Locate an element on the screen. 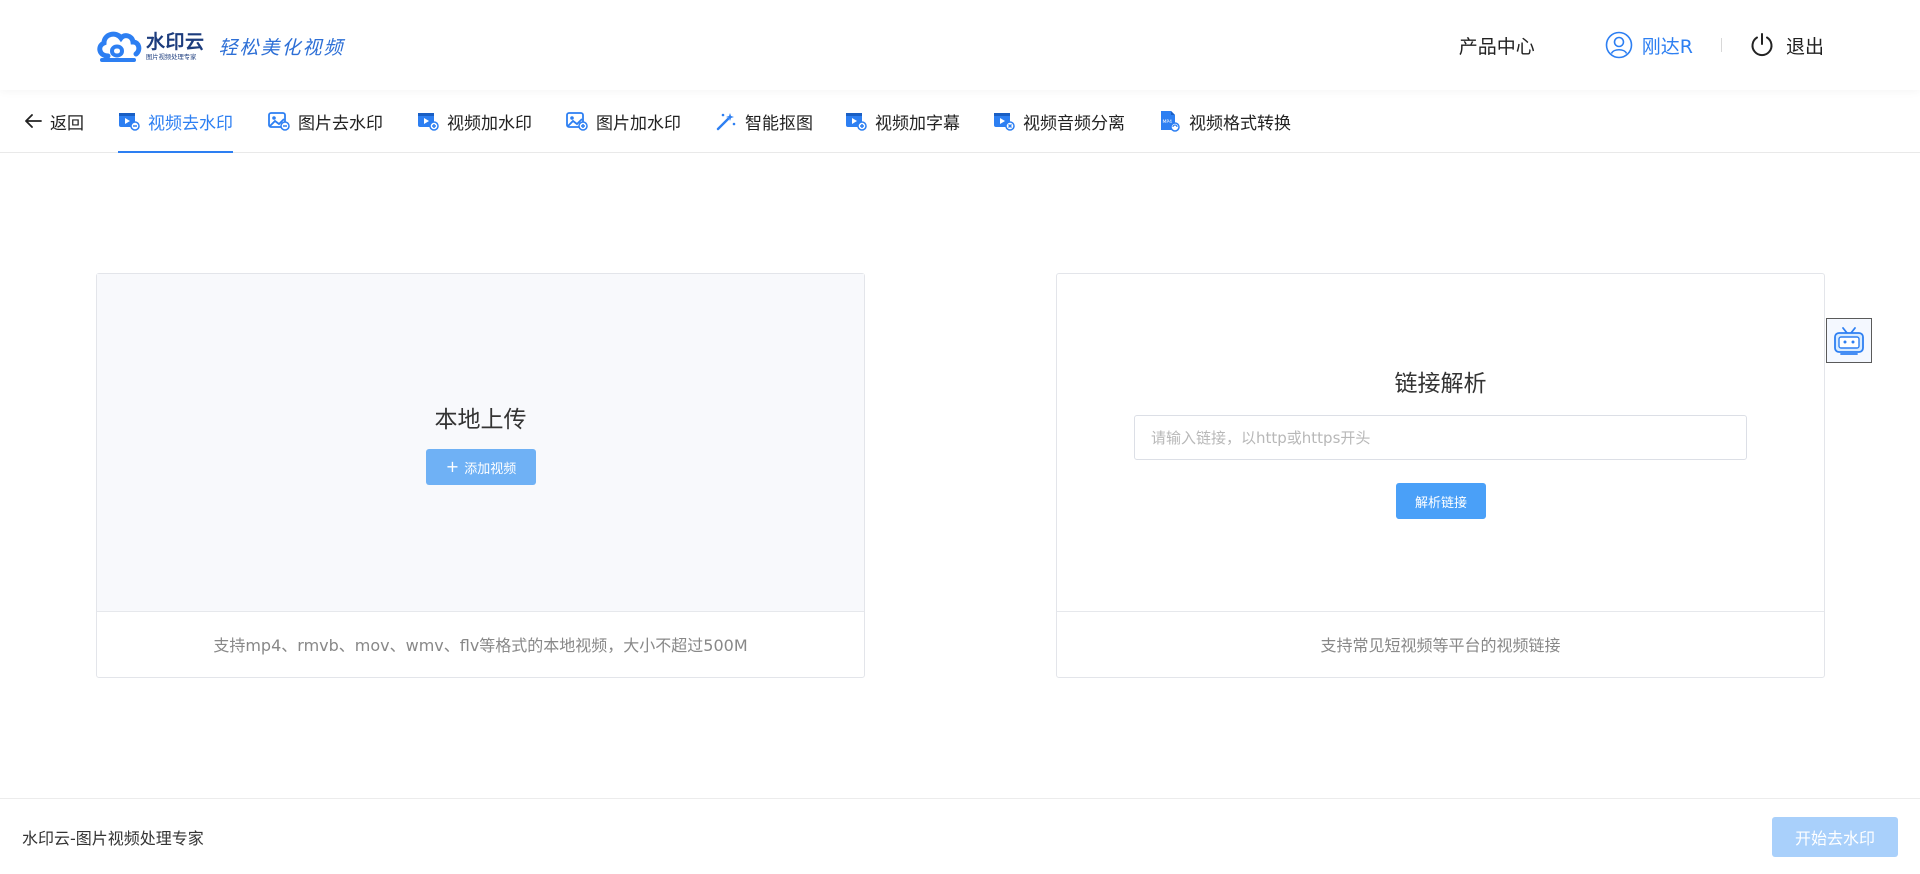  tv-robot-icon is located at coordinates (1849, 340).